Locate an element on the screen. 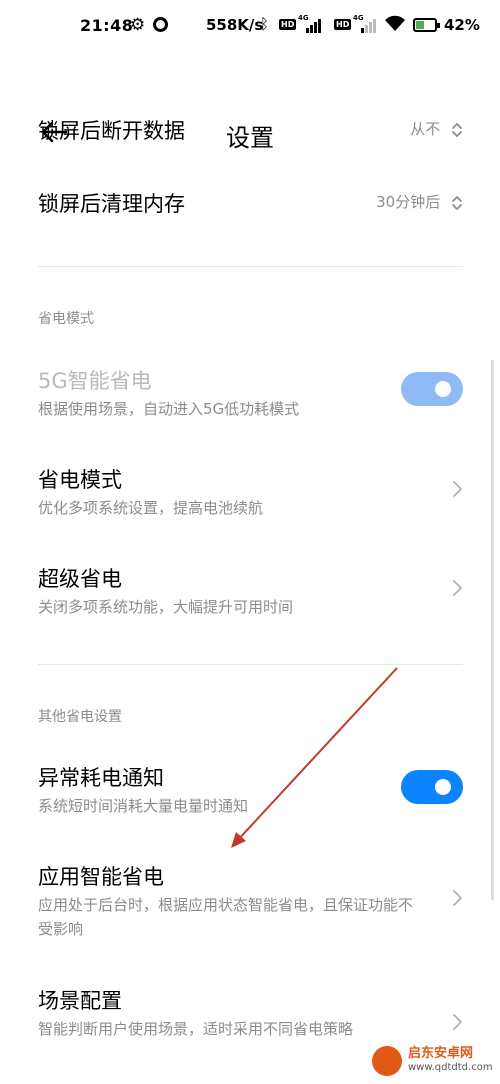  row-value-text: 30分钟后 is located at coordinates (408, 202).